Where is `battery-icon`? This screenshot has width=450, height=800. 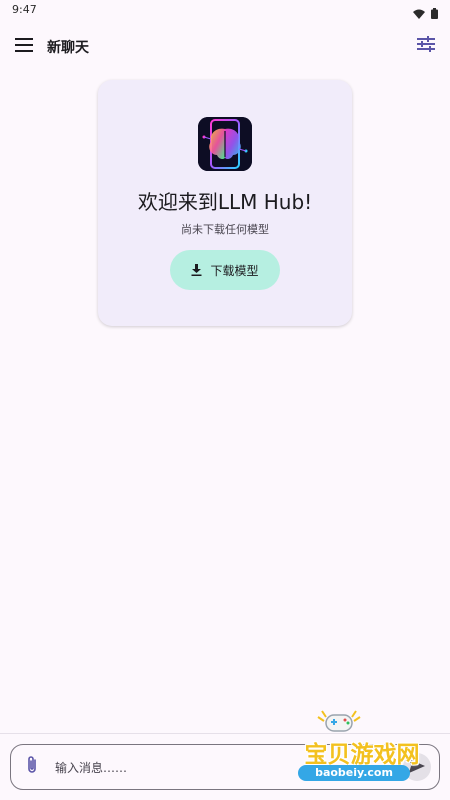
battery-icon is located at coordinates (434, 13).